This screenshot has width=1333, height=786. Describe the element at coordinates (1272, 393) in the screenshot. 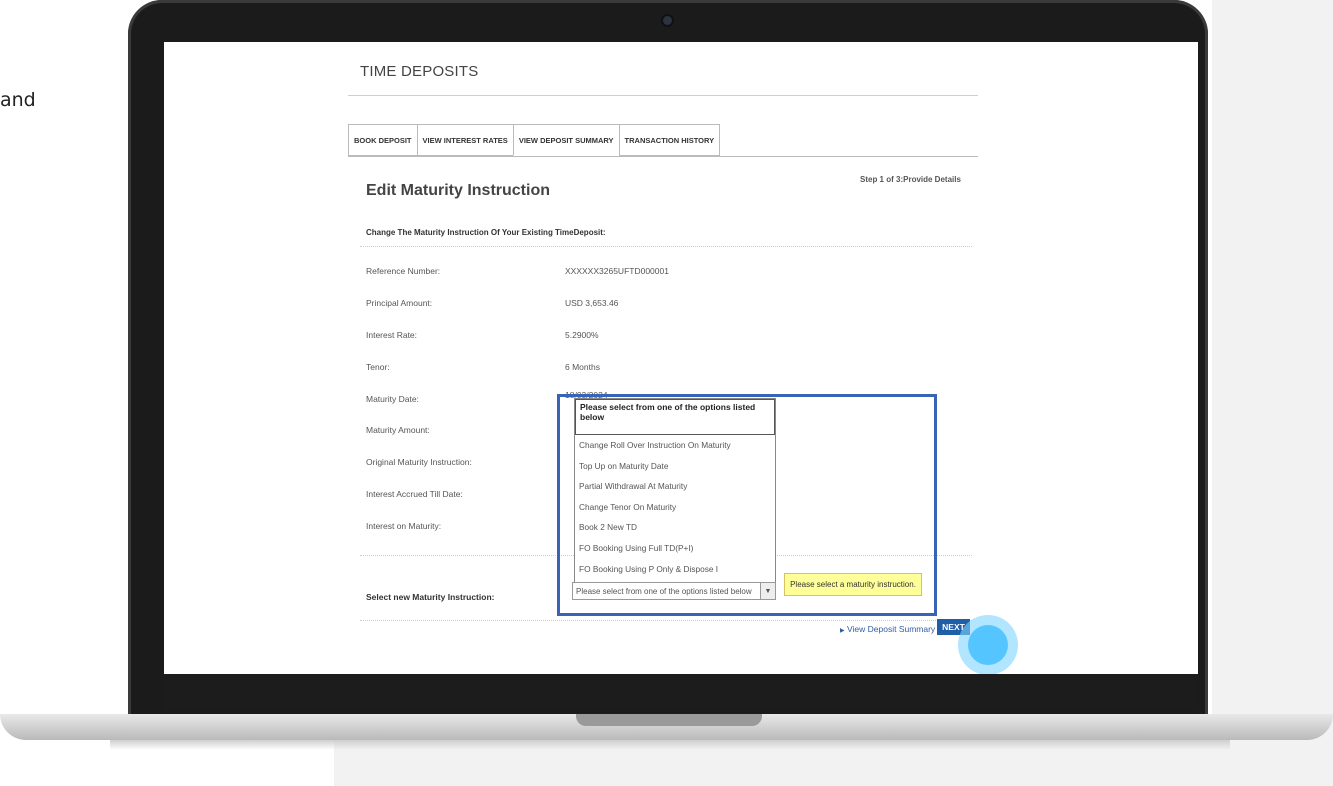

I see `background-panel-right` at that location.